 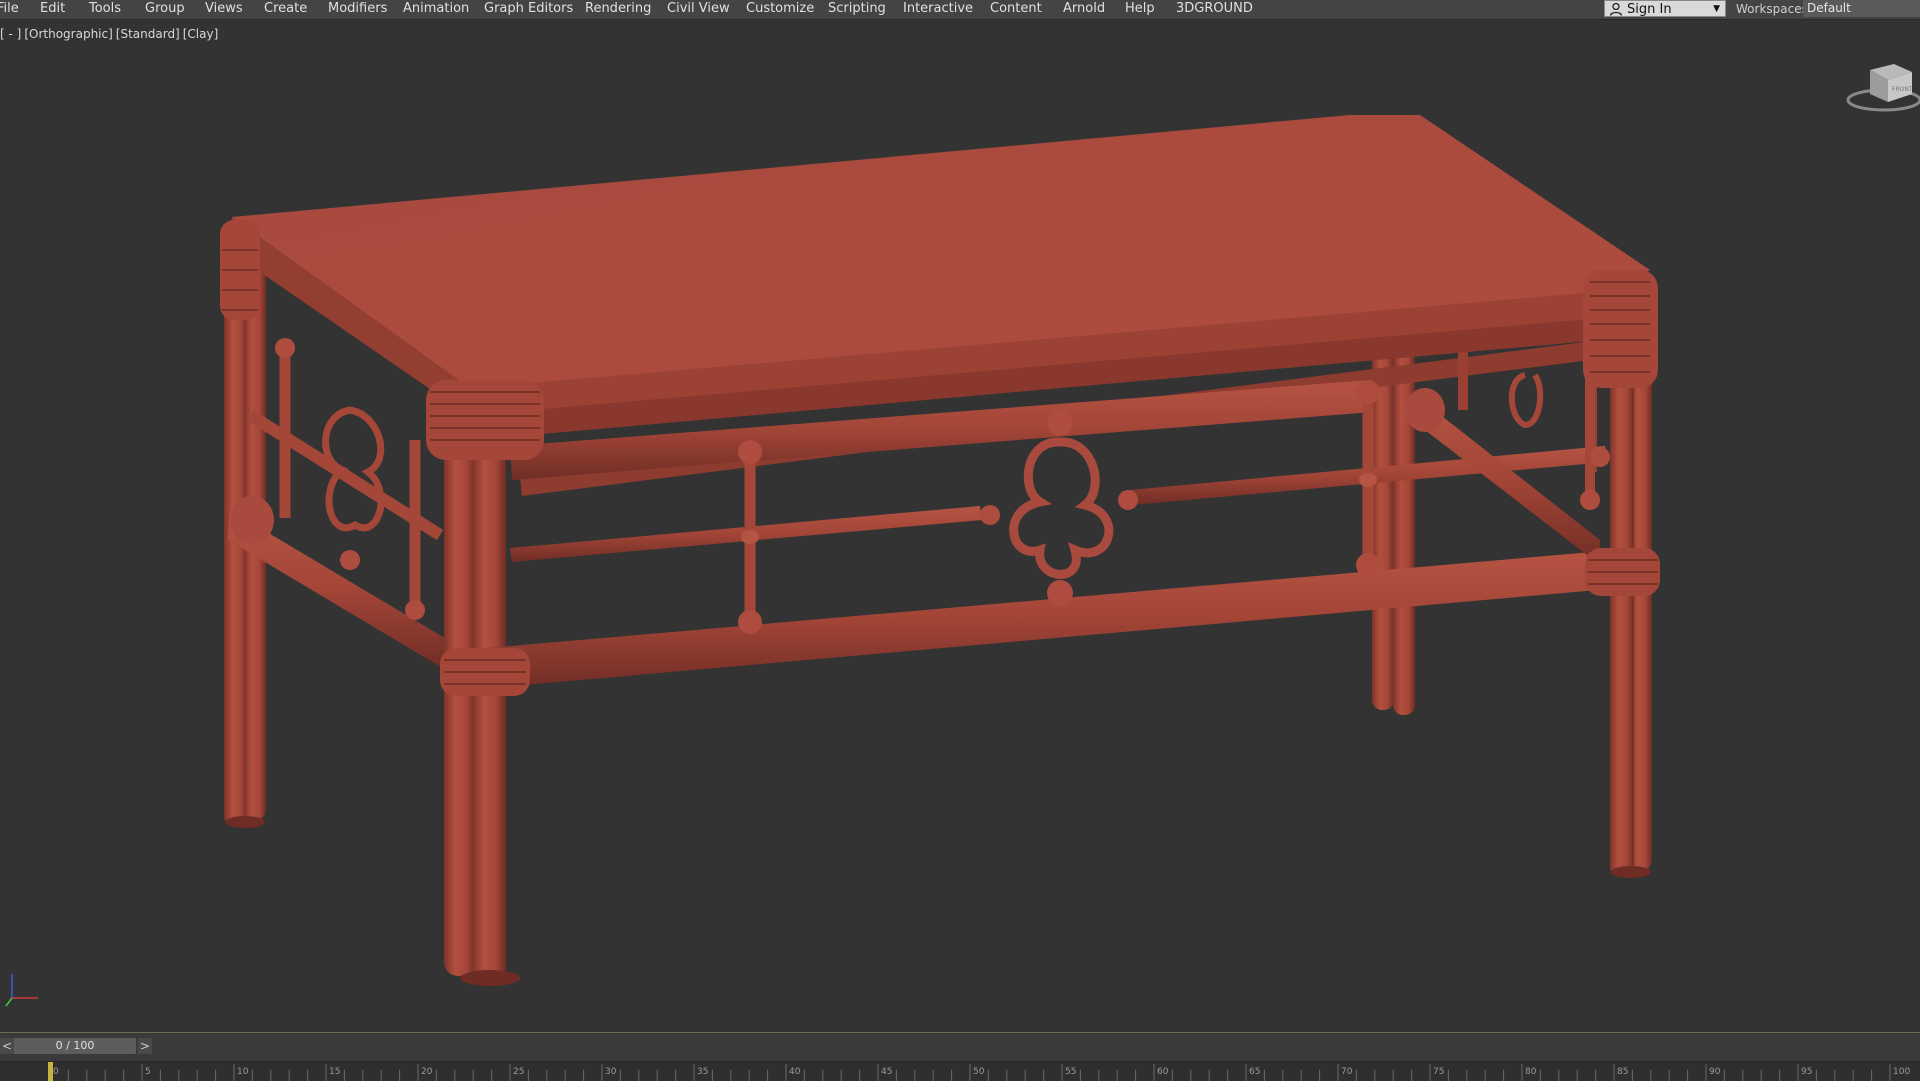 I want to click on frame-tick-label: 65, so click(x=1254, y=1072).